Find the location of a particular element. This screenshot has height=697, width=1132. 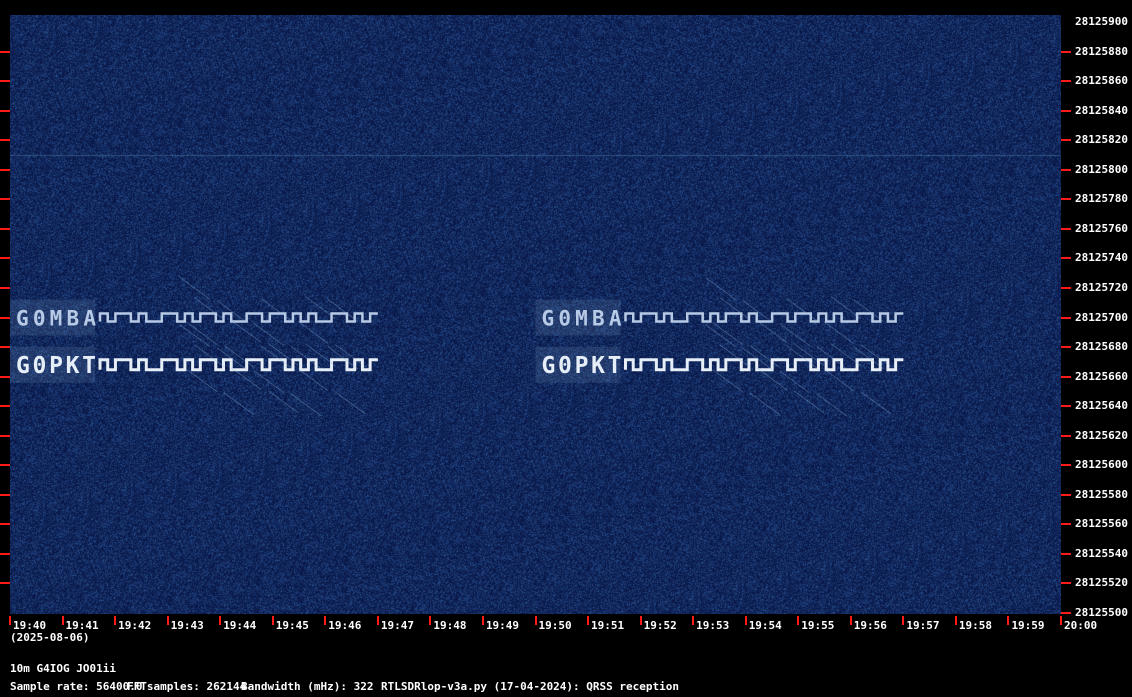

time-tick-label: 19:48 is located at coordinates (450, 625).